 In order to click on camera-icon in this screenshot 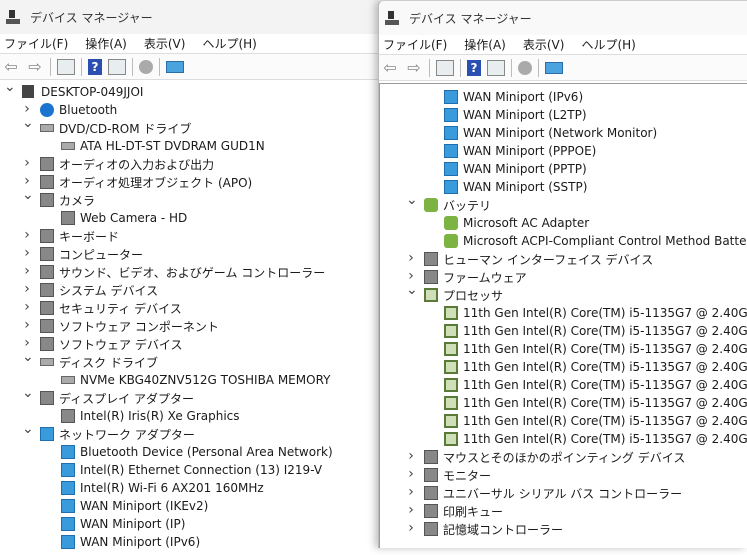, I will do `click(47, 200)`.